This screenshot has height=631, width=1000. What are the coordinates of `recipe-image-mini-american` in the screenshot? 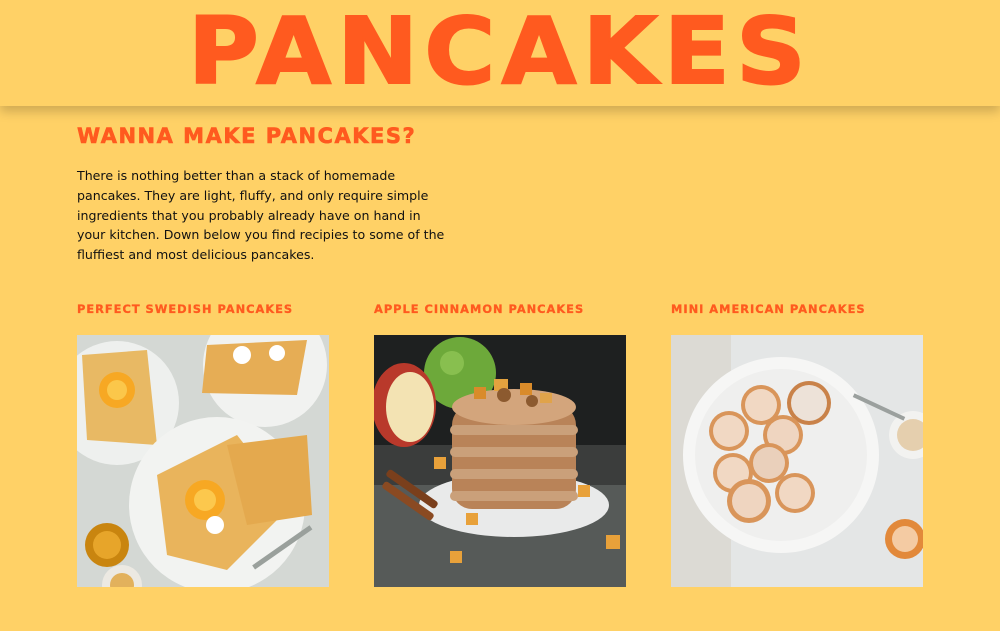 It's located at (797, 461).